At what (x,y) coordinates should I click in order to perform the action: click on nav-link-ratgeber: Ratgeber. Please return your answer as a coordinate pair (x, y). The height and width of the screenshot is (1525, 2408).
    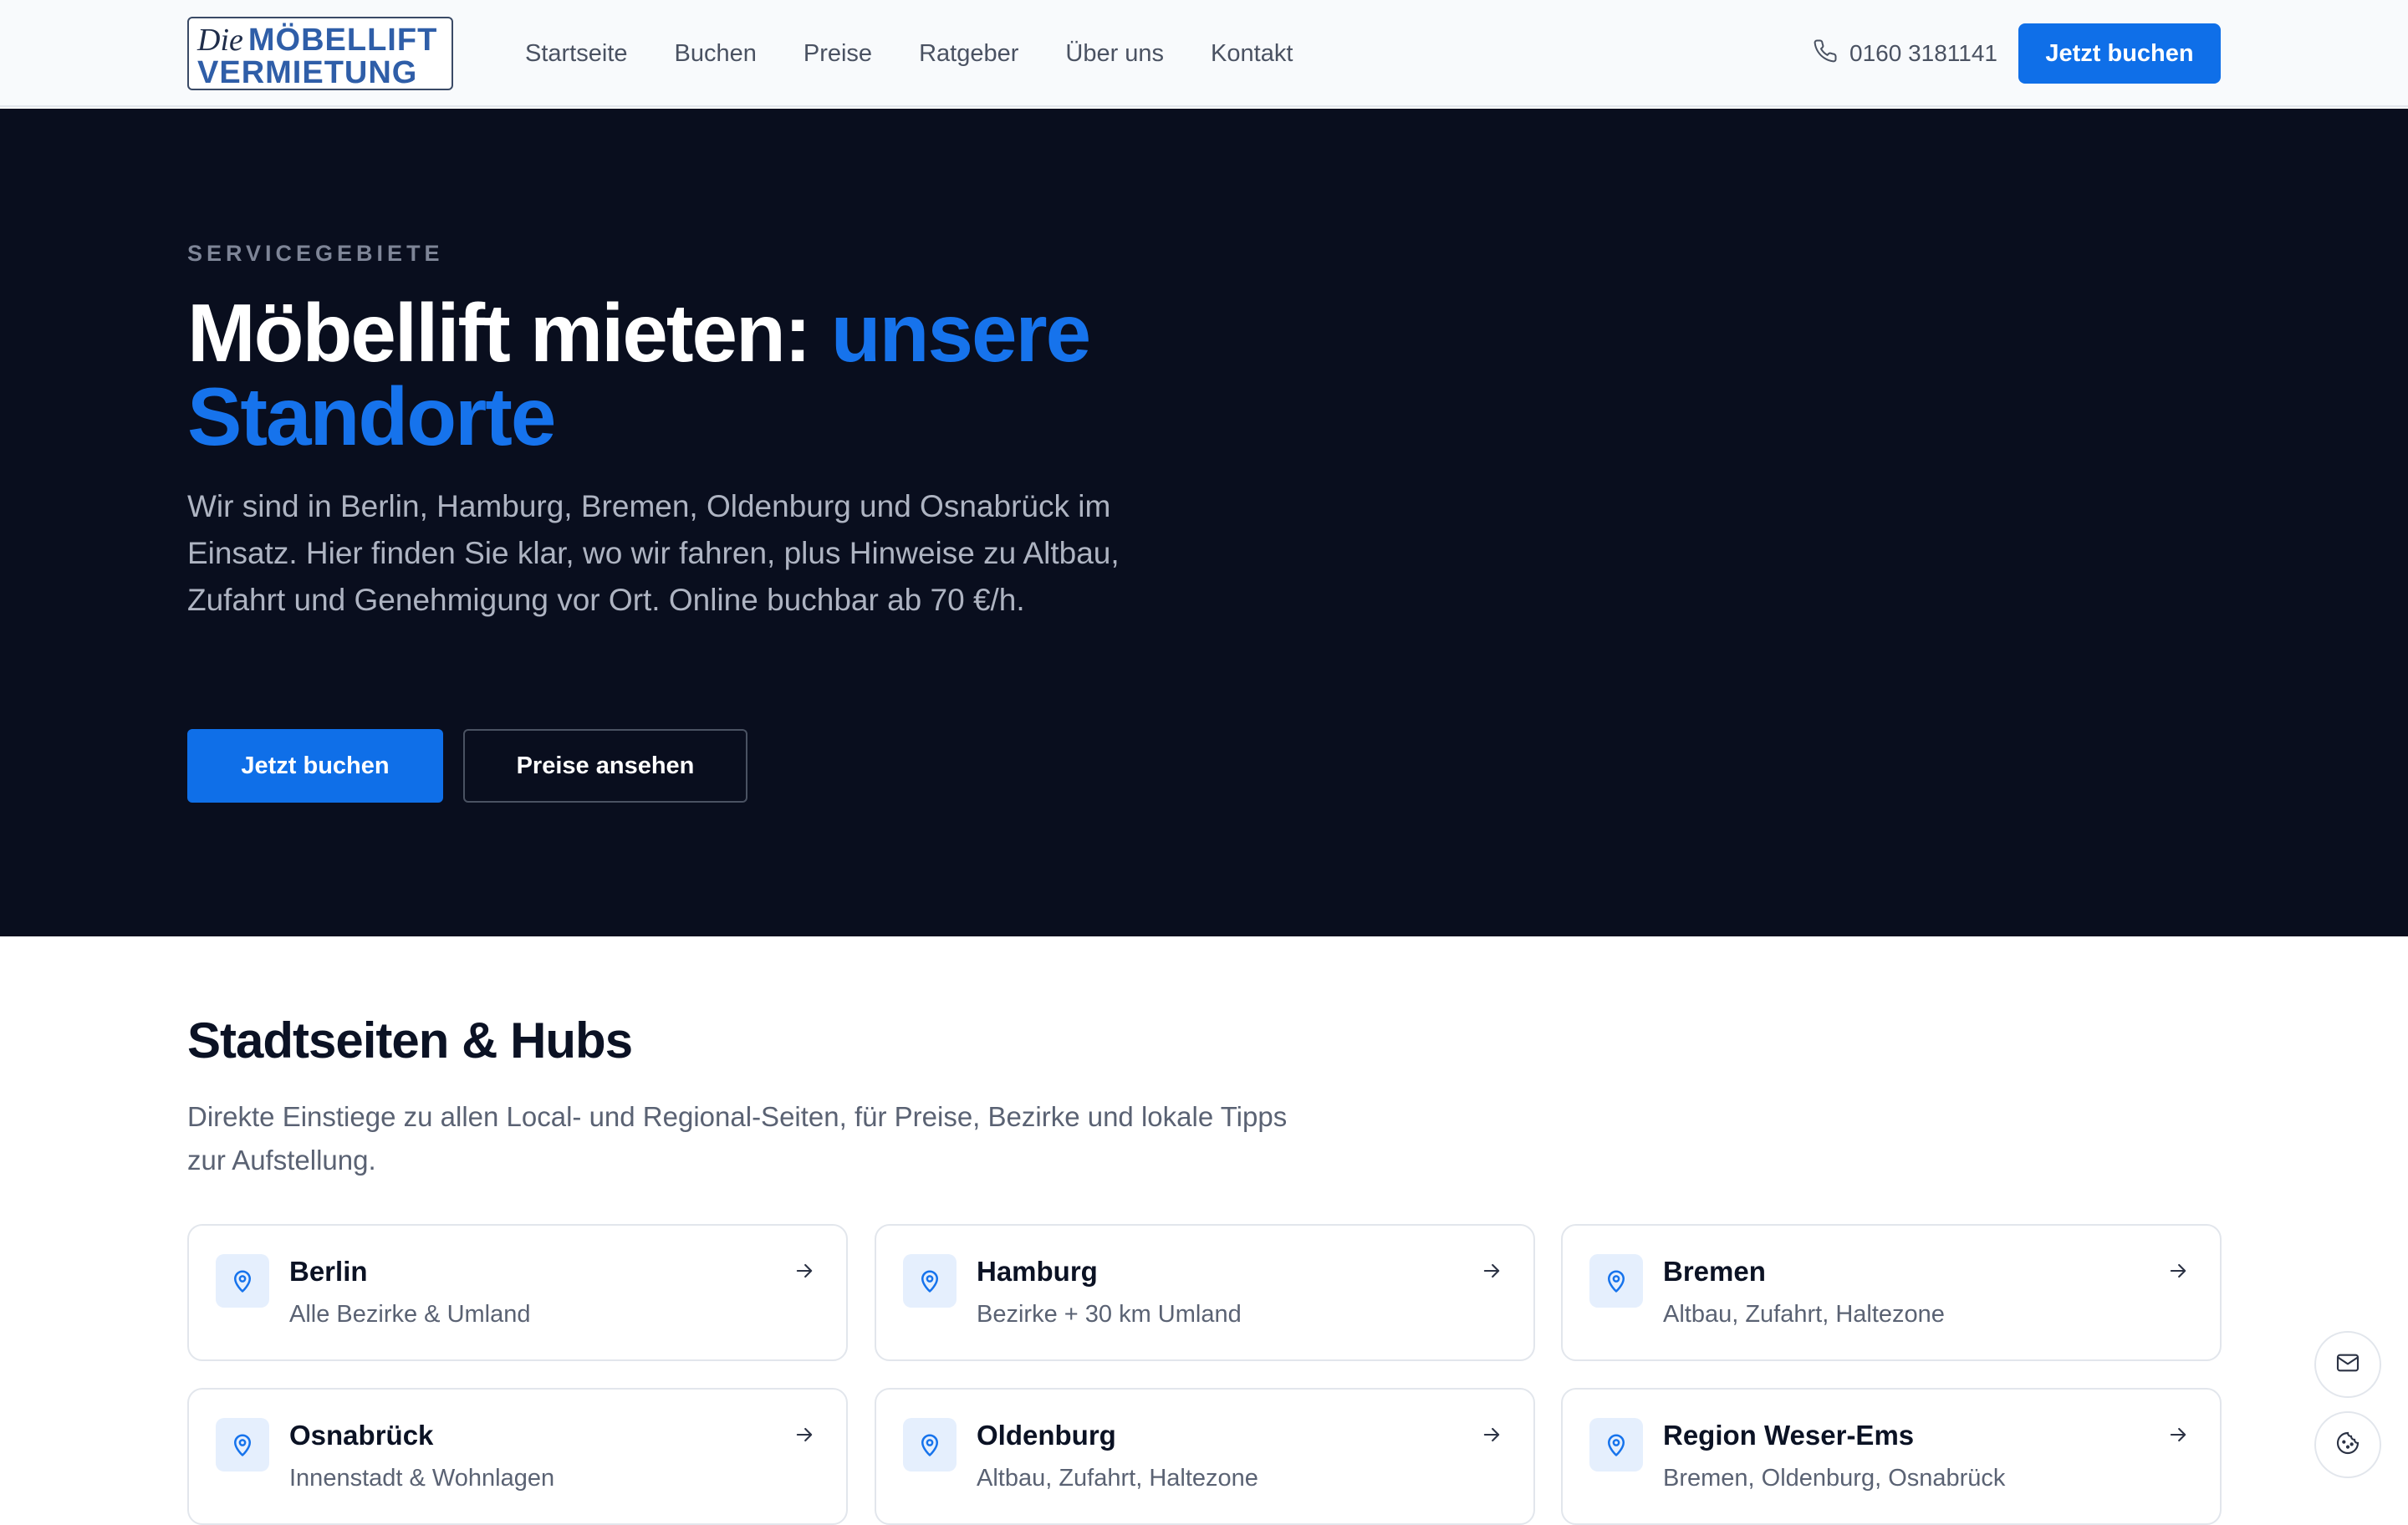
    Looking at the image, I should click on (969, 53).